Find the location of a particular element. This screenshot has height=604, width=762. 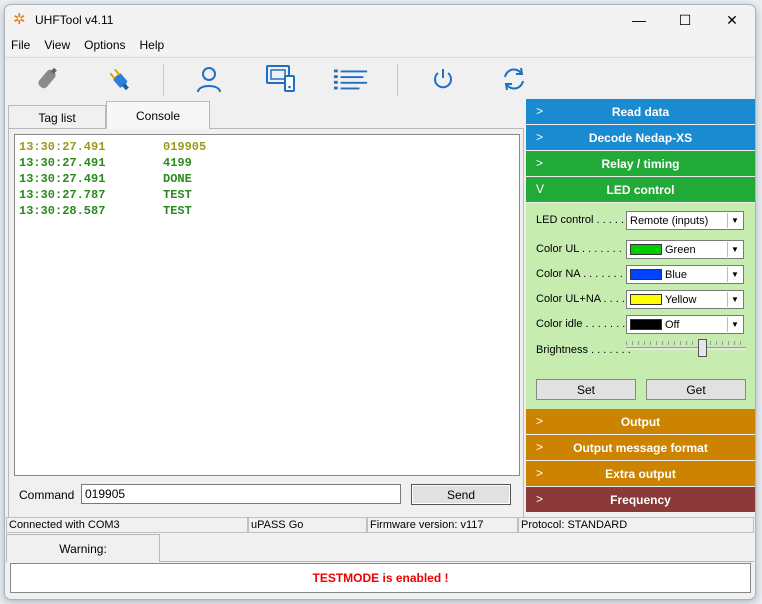

color-ul-select: Green ▼ is located at coordinates (685, 249).